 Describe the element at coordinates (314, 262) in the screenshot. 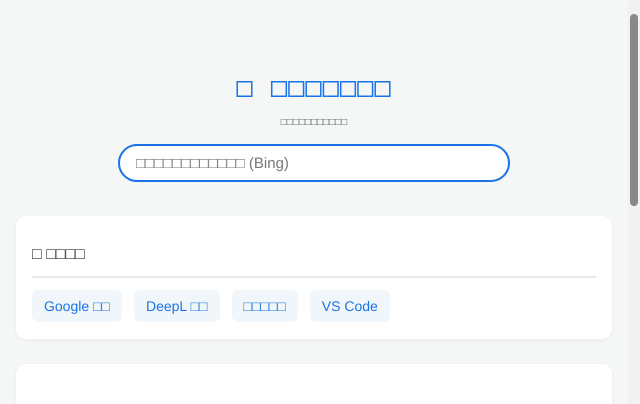

I see `section-heading: □ □□□□` at that location.